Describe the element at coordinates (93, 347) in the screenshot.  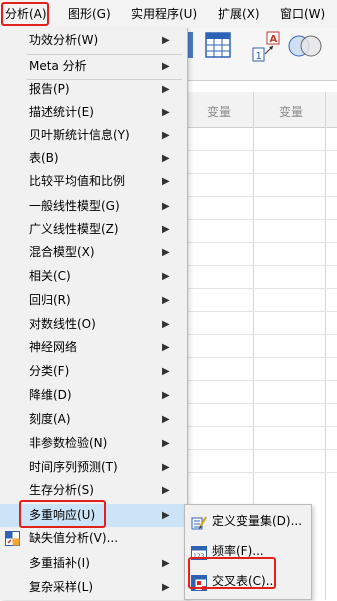
I see `menu-item-neural-networks: 神经网络 ▶` at that location.